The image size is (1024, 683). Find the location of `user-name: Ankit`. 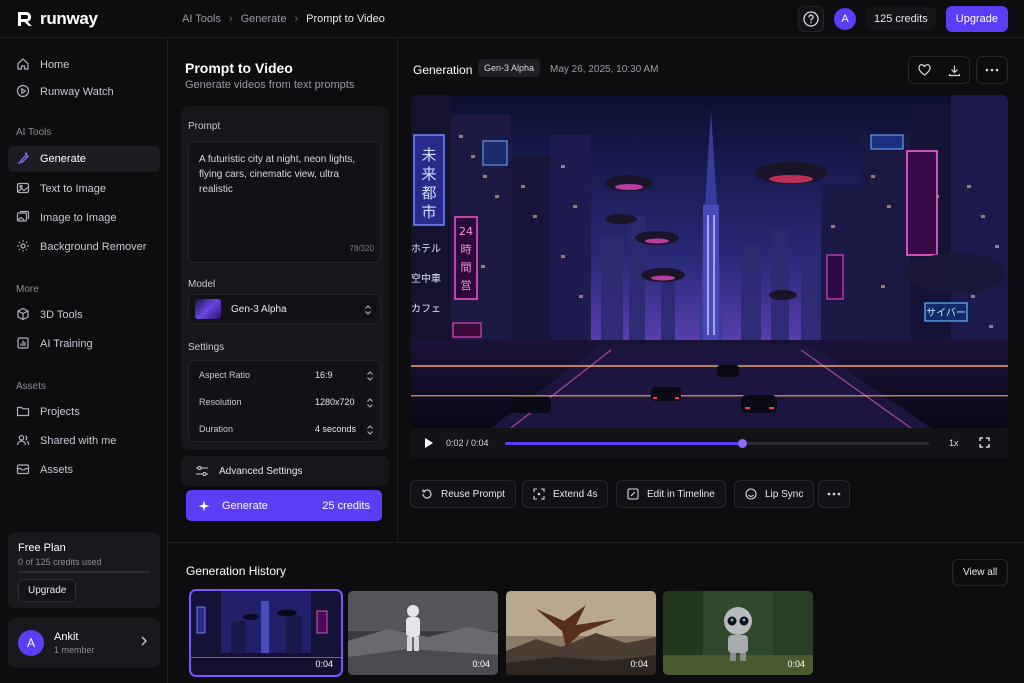

user-name: Ankit is located at coordinates (66, 637).